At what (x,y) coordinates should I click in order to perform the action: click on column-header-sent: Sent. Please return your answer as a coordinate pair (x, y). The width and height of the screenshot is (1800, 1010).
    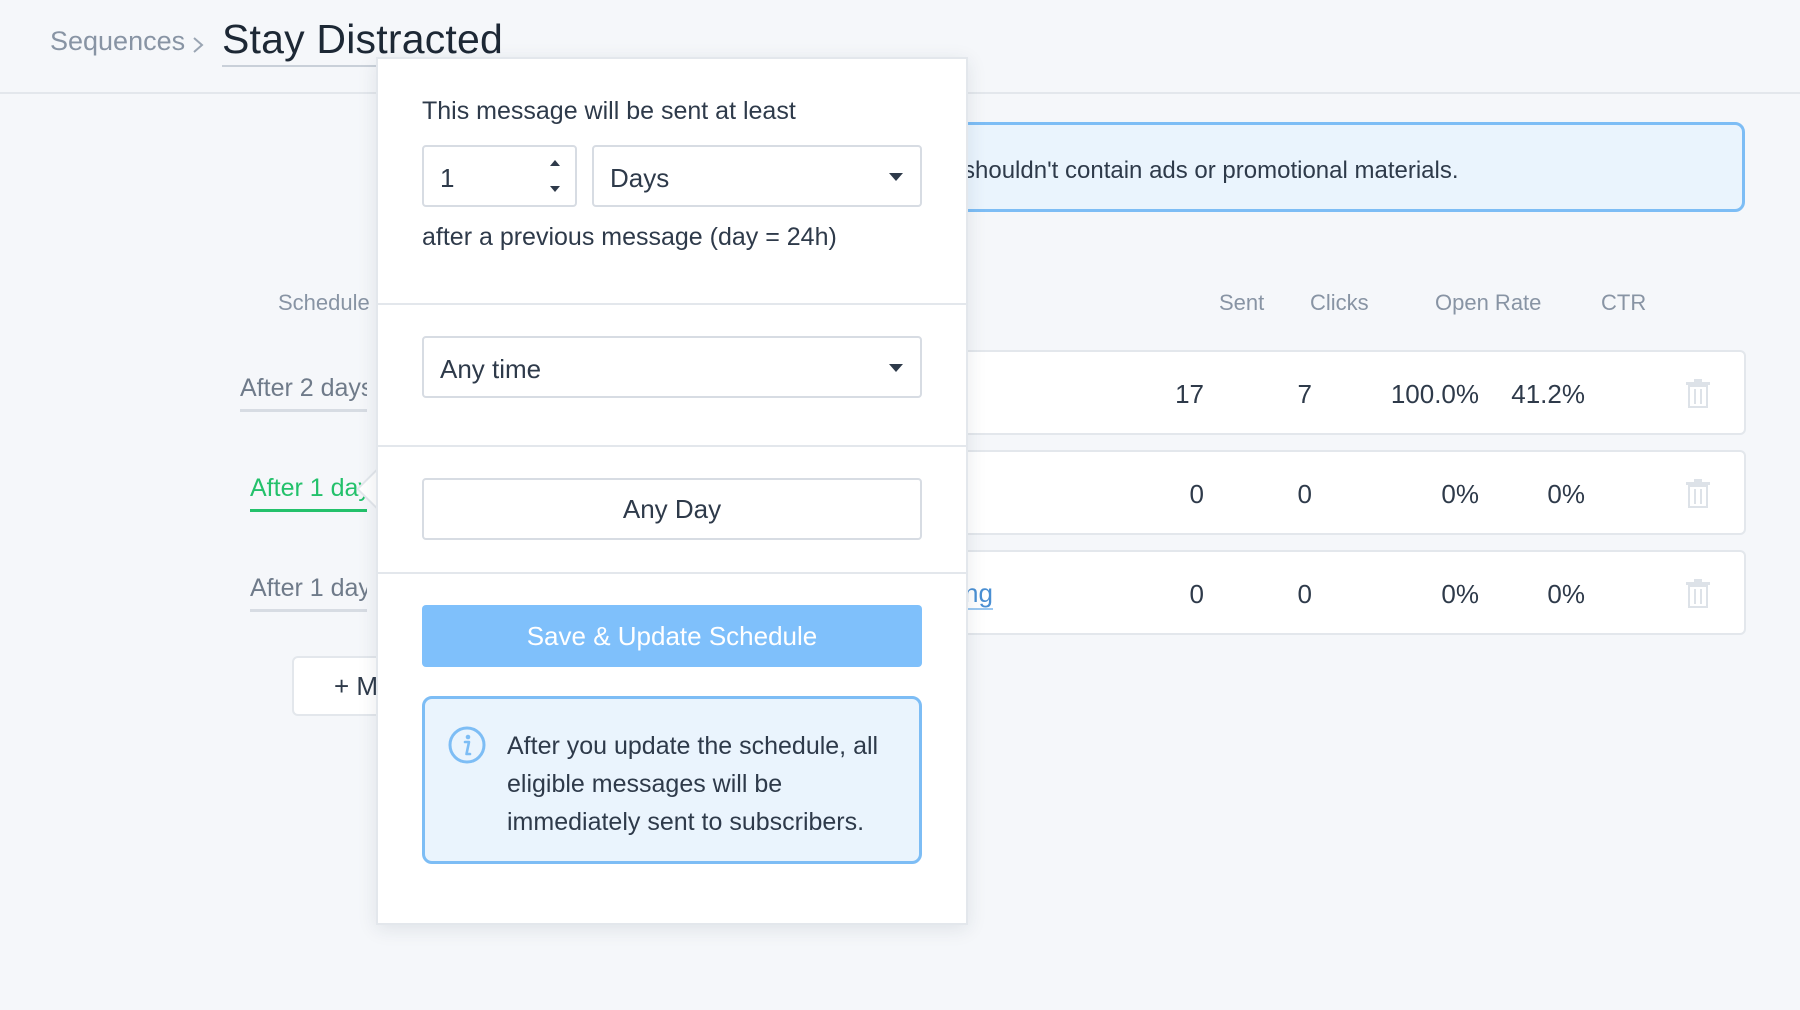
    Looking at the image, I should click on (1242, 302).